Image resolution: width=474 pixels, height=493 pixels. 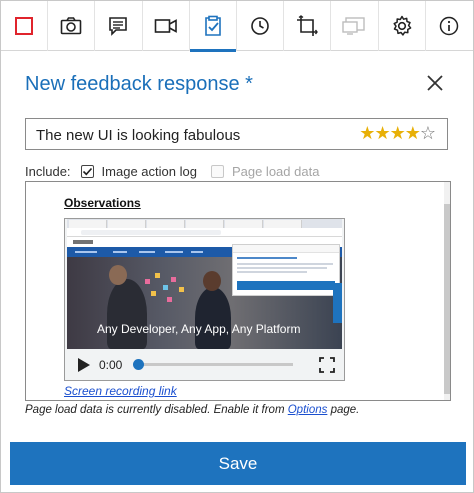 What do you see at coordinates (102, 203) in the screenshot?
I see `observations-heading: Observations` at bounding box center [102, 203].